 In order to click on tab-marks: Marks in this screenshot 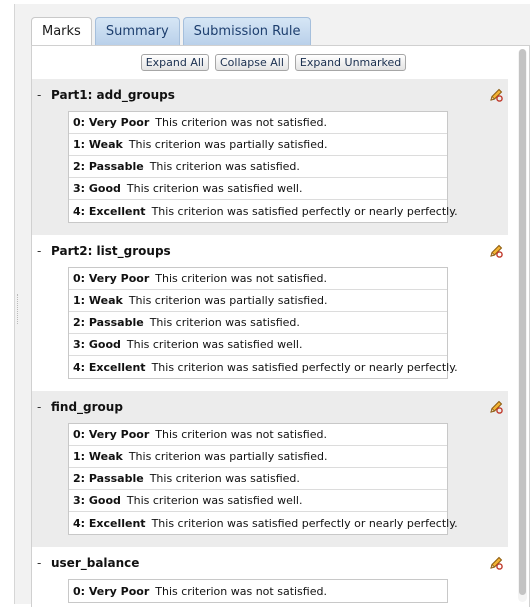, I will do `click(61, 31)`.